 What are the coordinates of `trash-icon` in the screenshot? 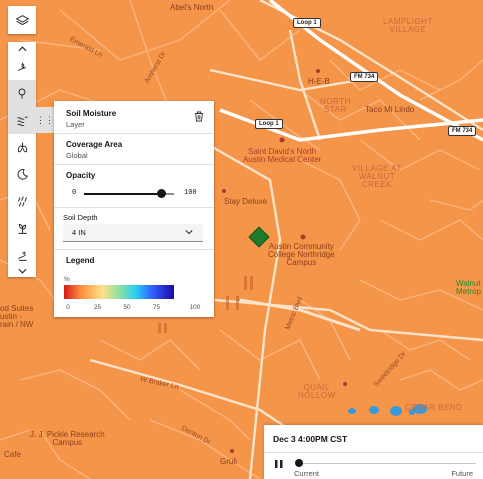 It's located at (199, 116).